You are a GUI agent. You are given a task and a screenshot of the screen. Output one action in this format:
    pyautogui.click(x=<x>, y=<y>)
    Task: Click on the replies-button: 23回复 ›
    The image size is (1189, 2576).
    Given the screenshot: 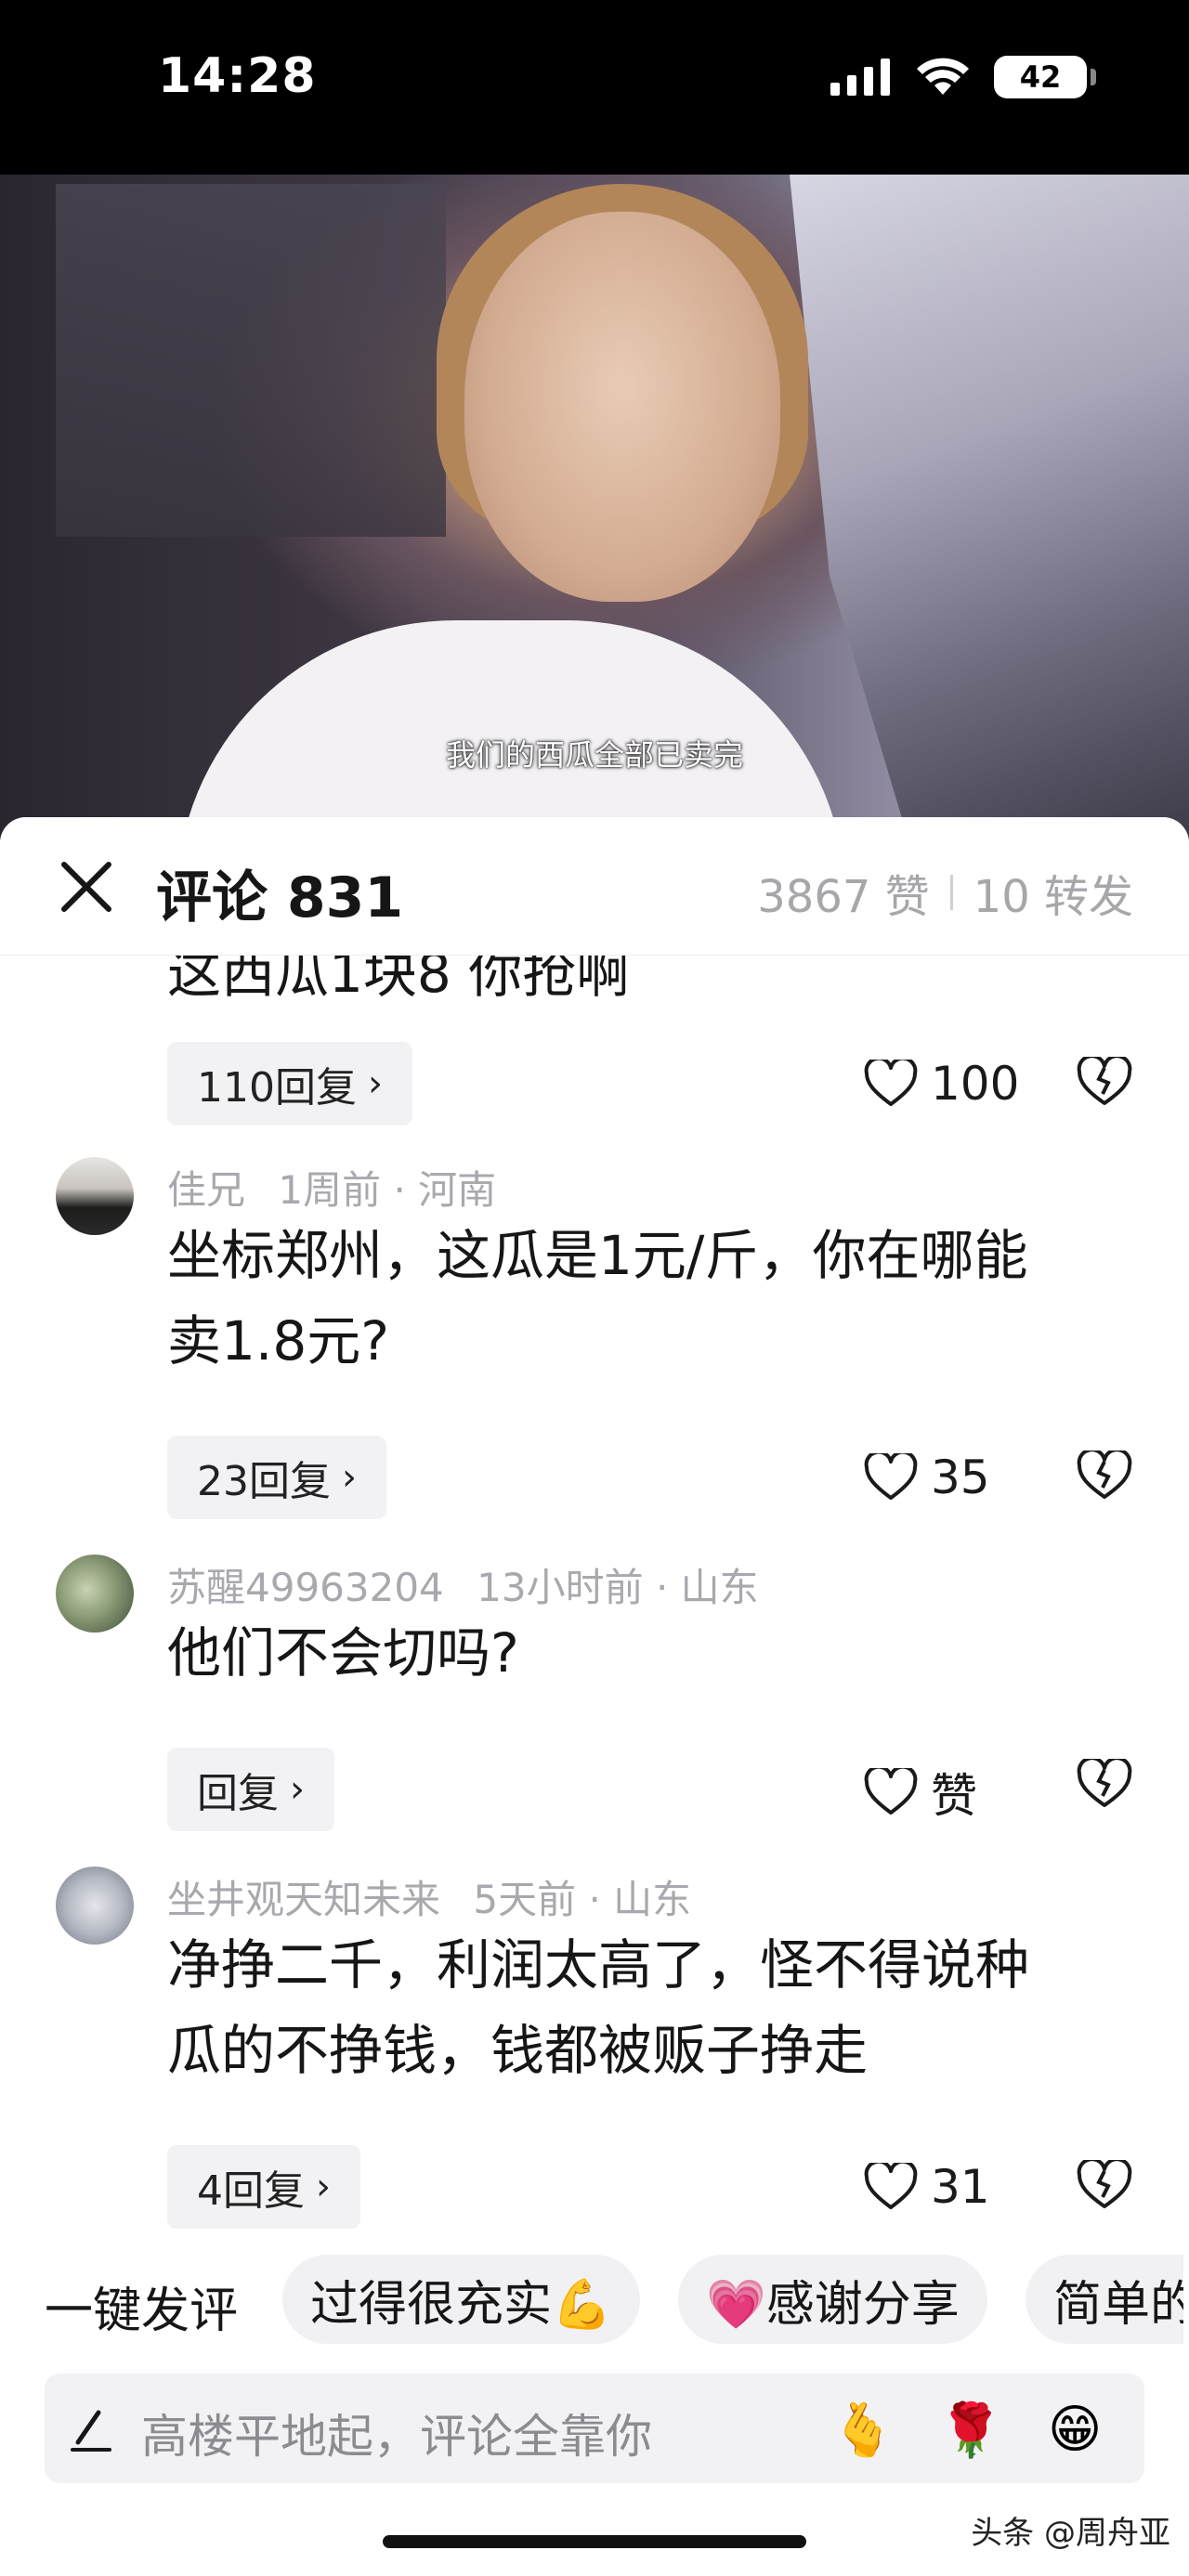 What is the action you would take?
    pyautogui.click(x=277, y=1477)
    